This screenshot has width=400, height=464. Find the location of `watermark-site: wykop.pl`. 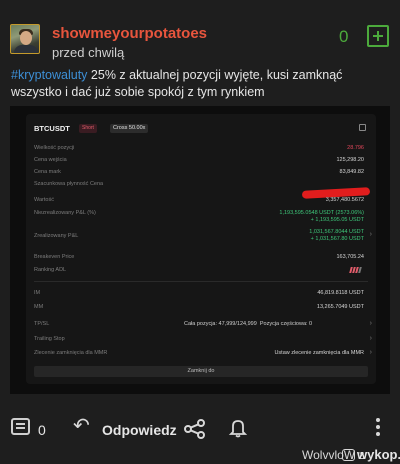

watermark-site: wykop.pl is located at coordinates (378, 454).